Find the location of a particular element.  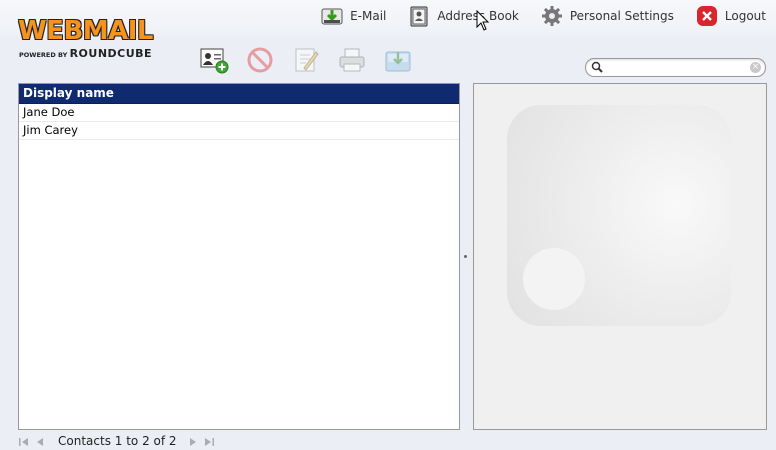

add-contact-button is located at coordinates (214, 61).